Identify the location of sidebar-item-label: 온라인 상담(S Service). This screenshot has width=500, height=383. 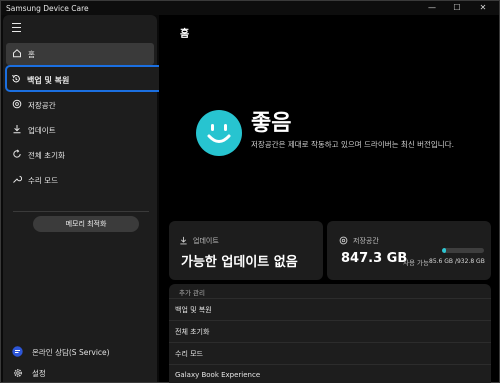
(71, 352).